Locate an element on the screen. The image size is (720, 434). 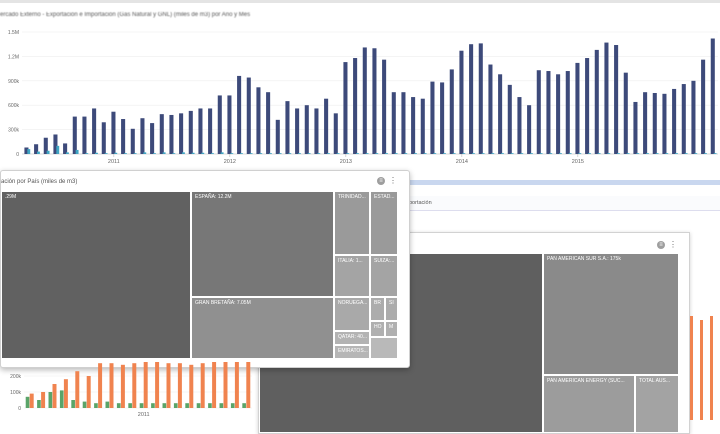
x-tick-label: 2011 is located at coordinates (144, 415).